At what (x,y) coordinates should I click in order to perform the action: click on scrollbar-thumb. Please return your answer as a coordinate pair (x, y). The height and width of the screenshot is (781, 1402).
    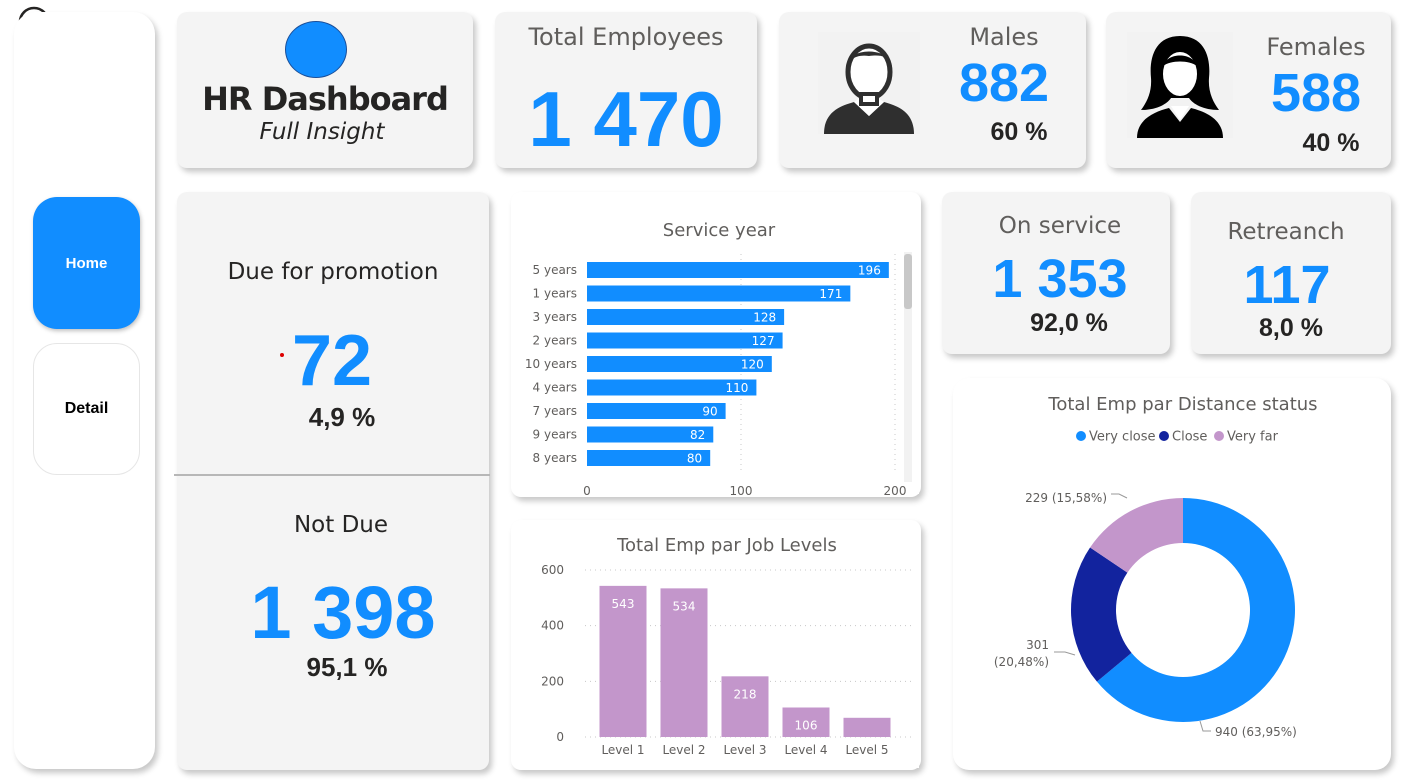
    Looking at the image, I should click on (908, 281).